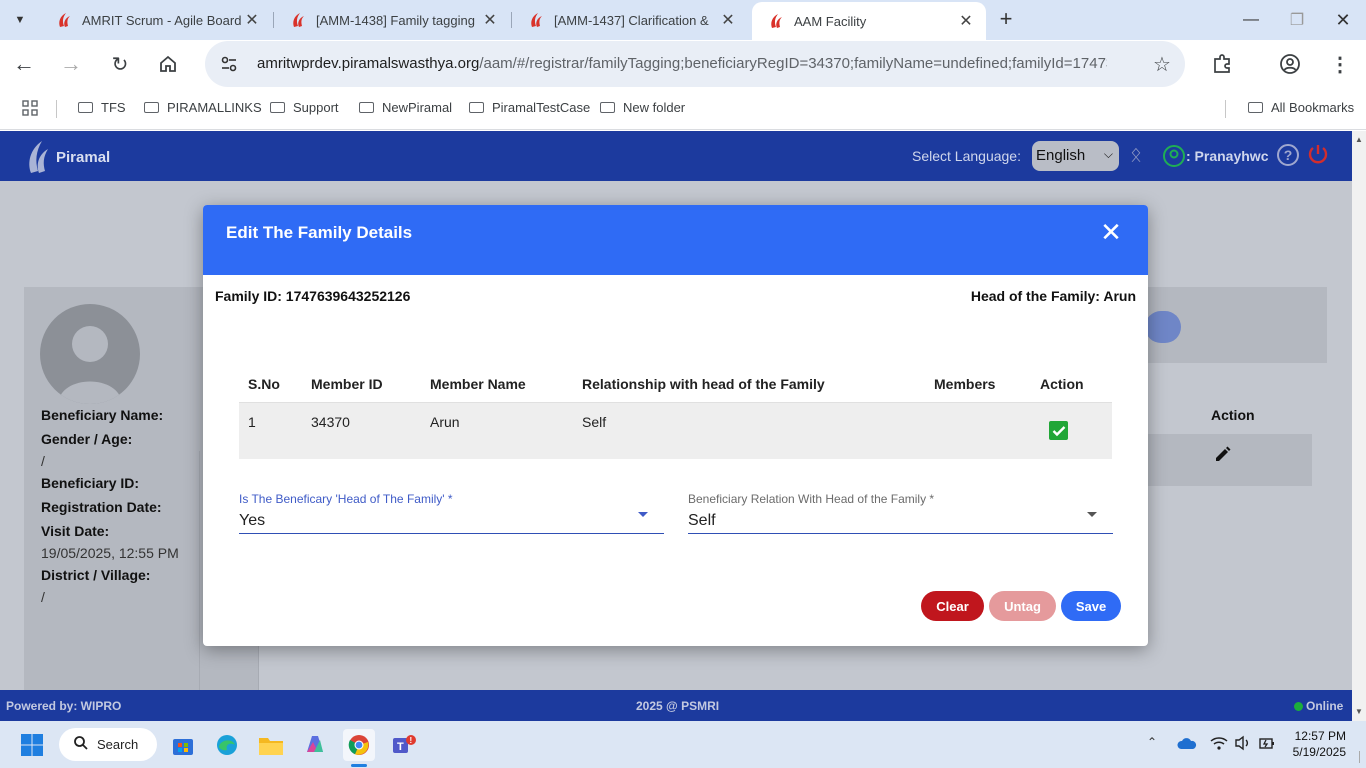 This screenshot has width=1366, height=768. What do you see at coordinates (101, 507) in the screenshot?
I see `registration-date-label: Registration Date:` at bounding box center [101, 507].